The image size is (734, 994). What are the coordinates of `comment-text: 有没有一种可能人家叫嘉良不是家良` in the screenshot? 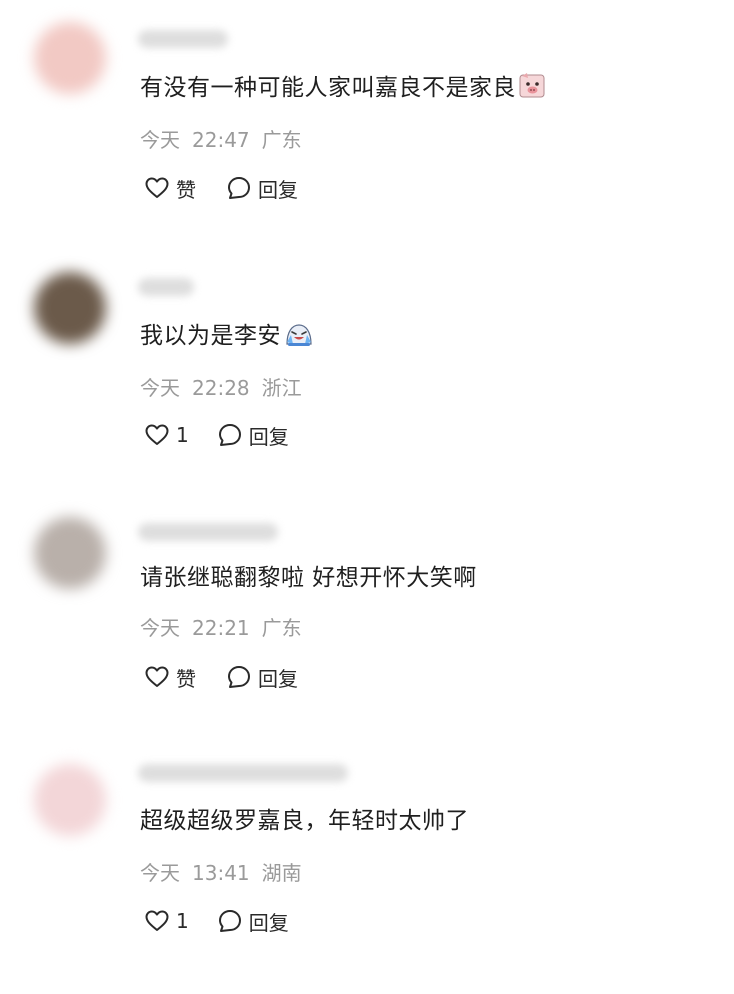 It's located at (343, 90).